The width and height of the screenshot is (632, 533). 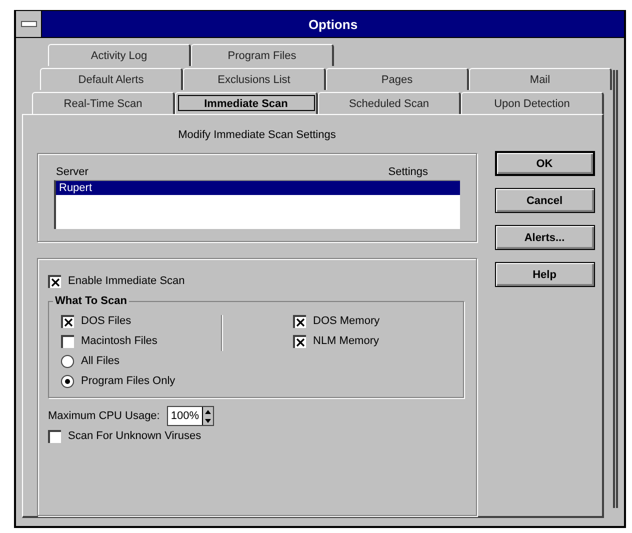 What do you see at coordinates (532, 103) in the screenshot?
I see `tab: Upon Detection` at bounding box center [532, 103].